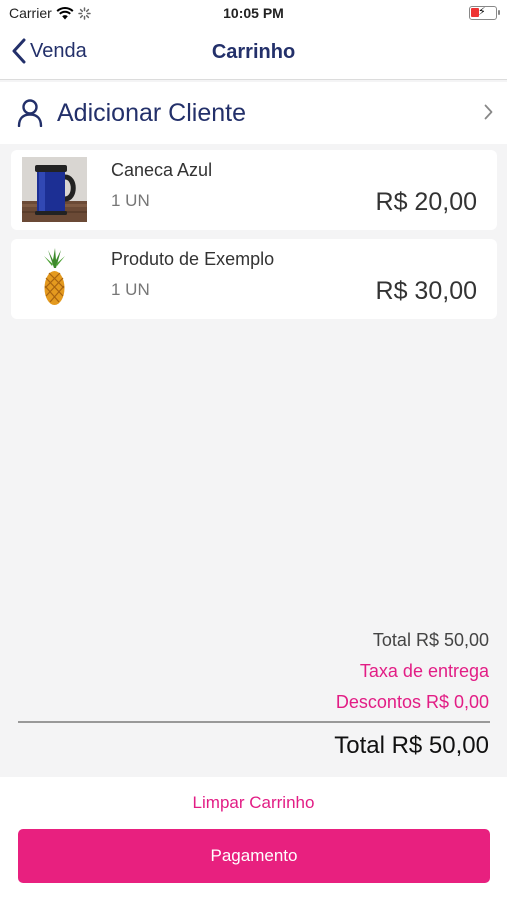  What do you see at coordinates (30, 113) in the screenshot?
I see `user-icon` at bounding box center [30, 113].